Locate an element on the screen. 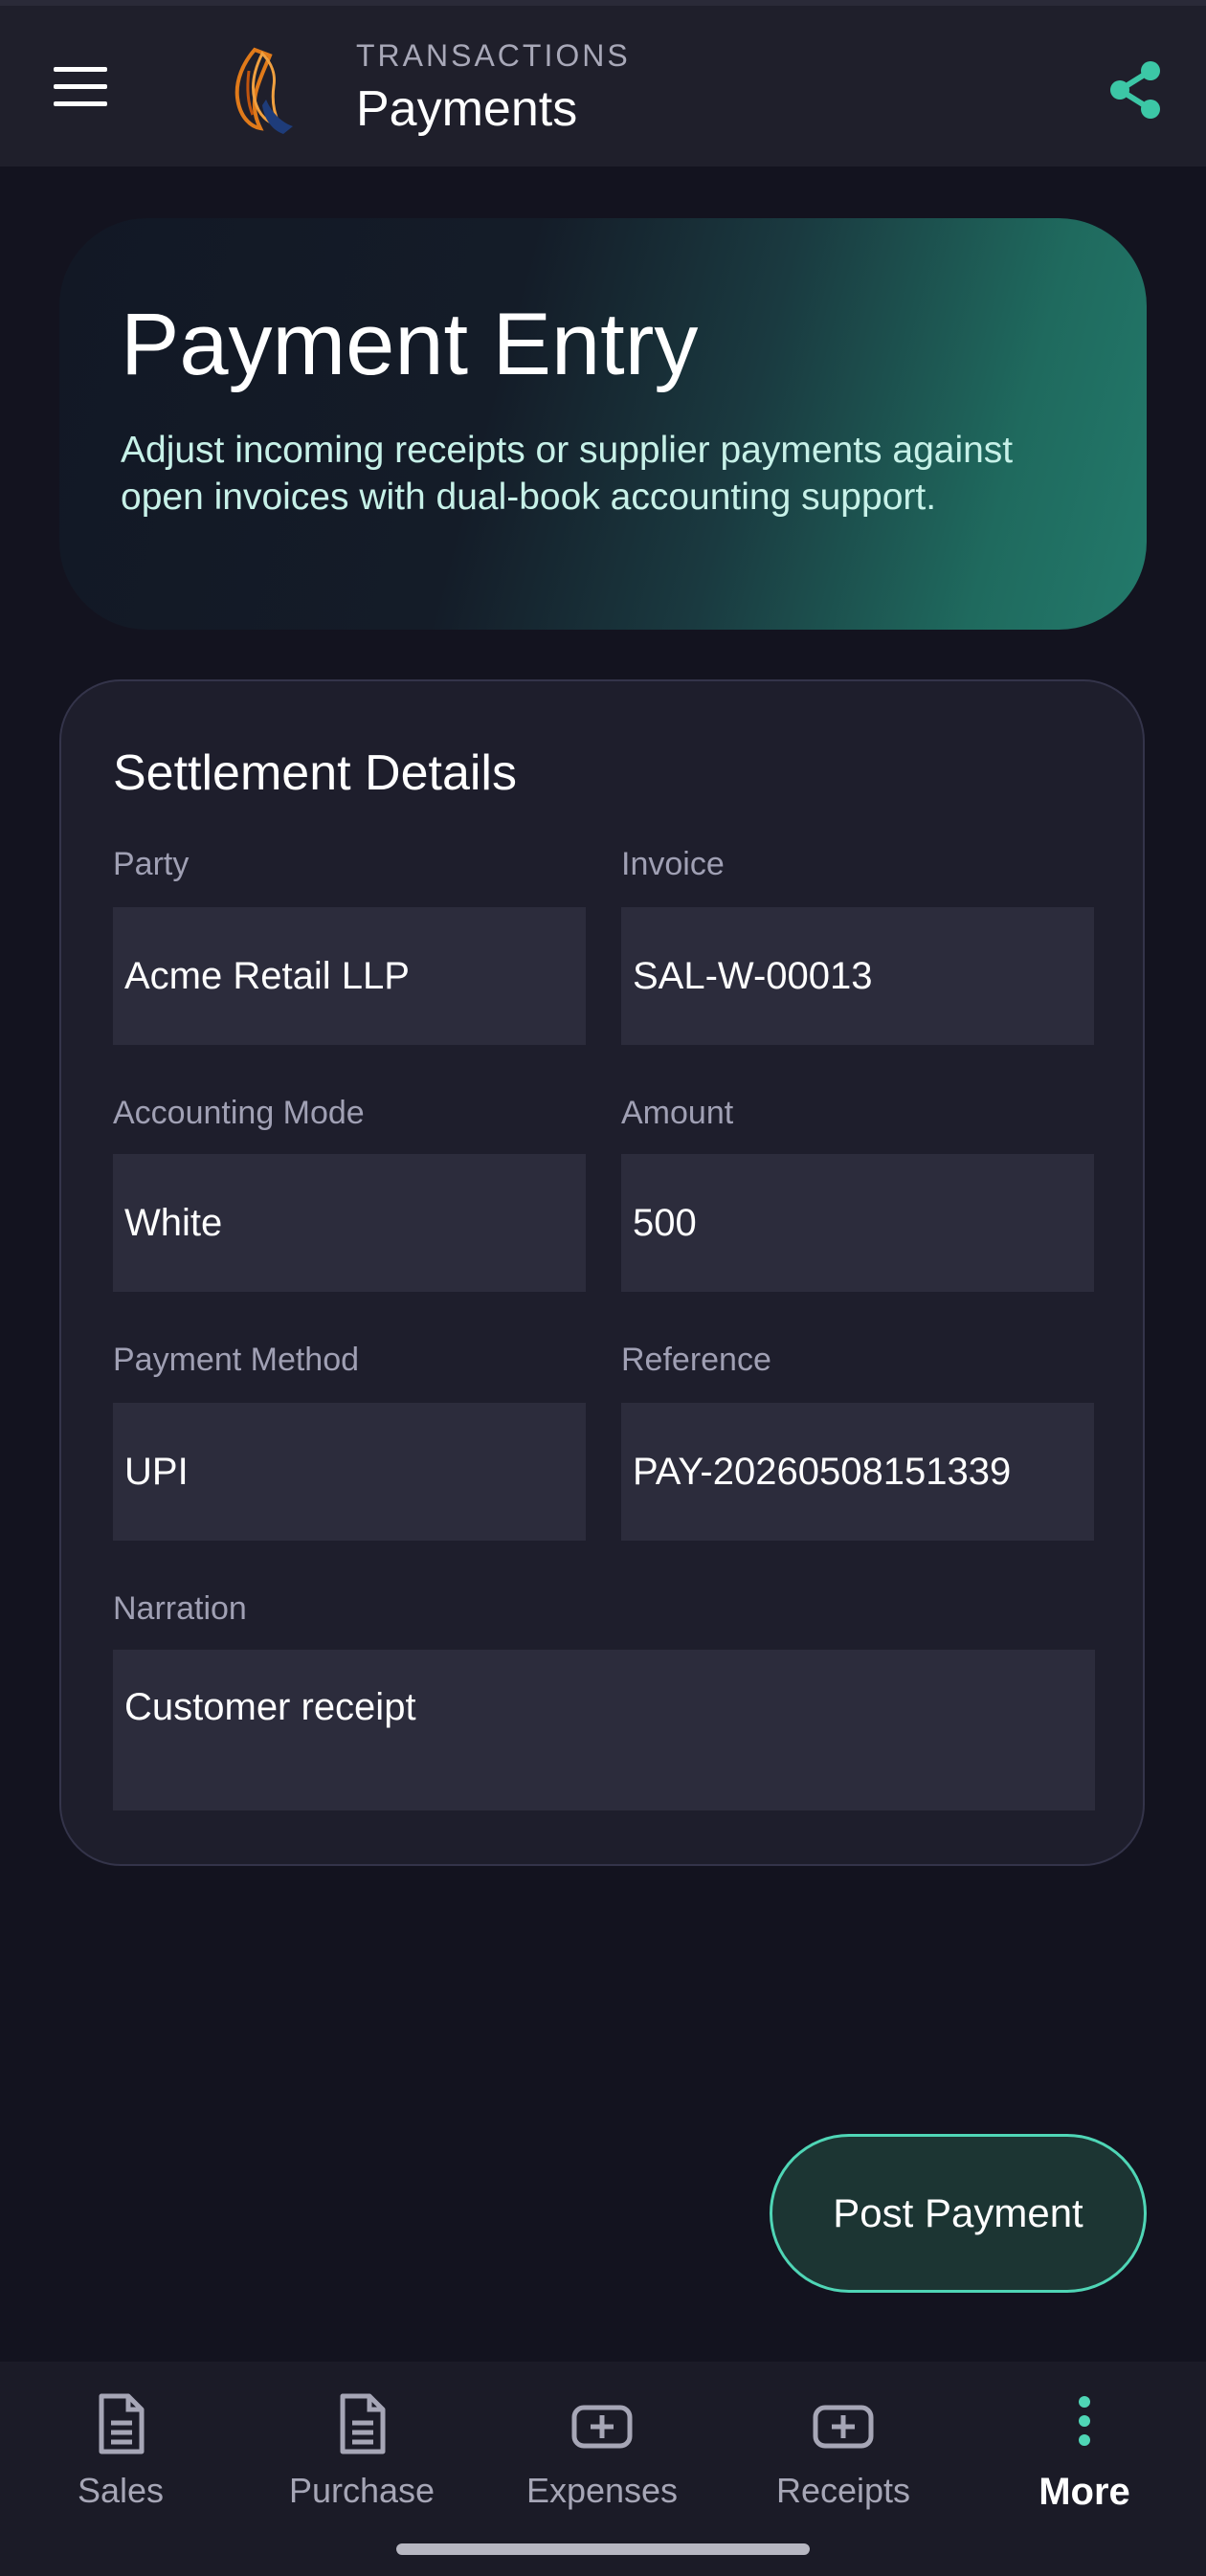 The image size is (1206, 2576). card-title: Settlement Details is located at coordinates (315, 773).